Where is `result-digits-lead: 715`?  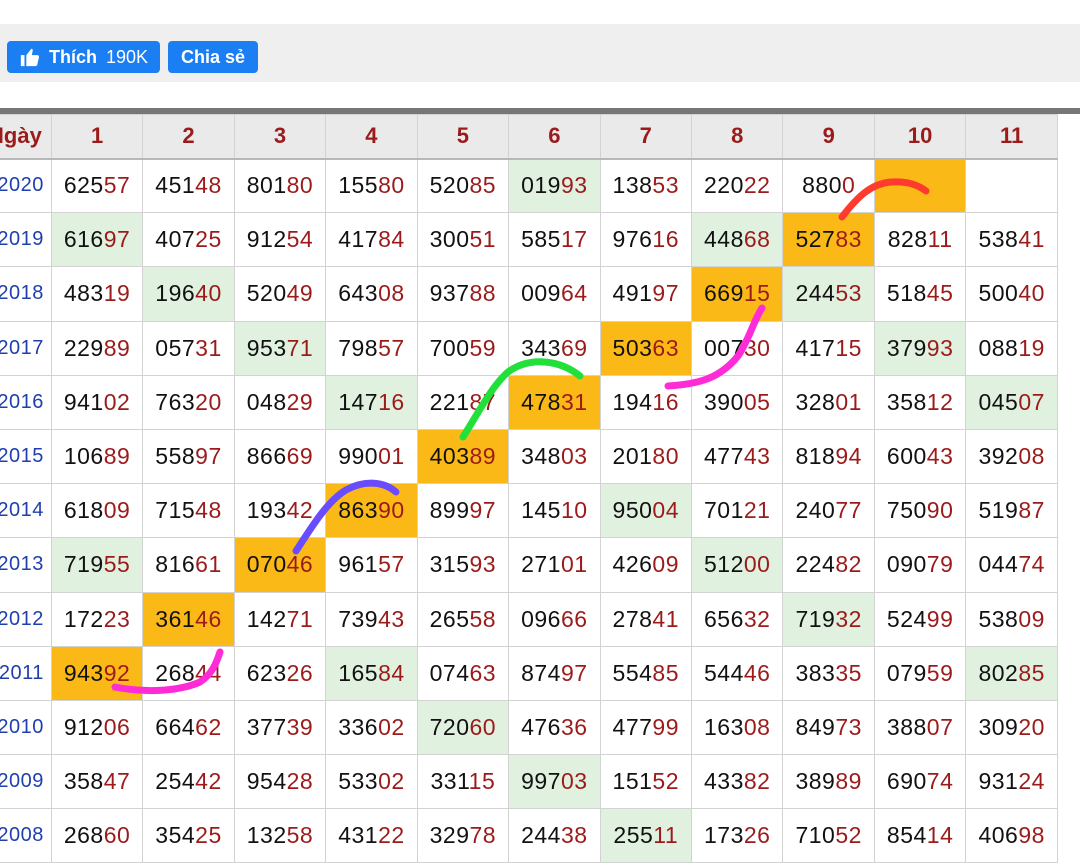
result-digits-lead: 715 is located at coordinates (175, 510).